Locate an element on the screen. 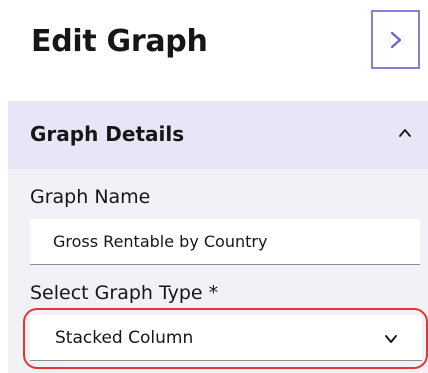 This screenshot has width=428, height=373. graph-type-label: Select Graph Type * is located at coordinates (124, 293).